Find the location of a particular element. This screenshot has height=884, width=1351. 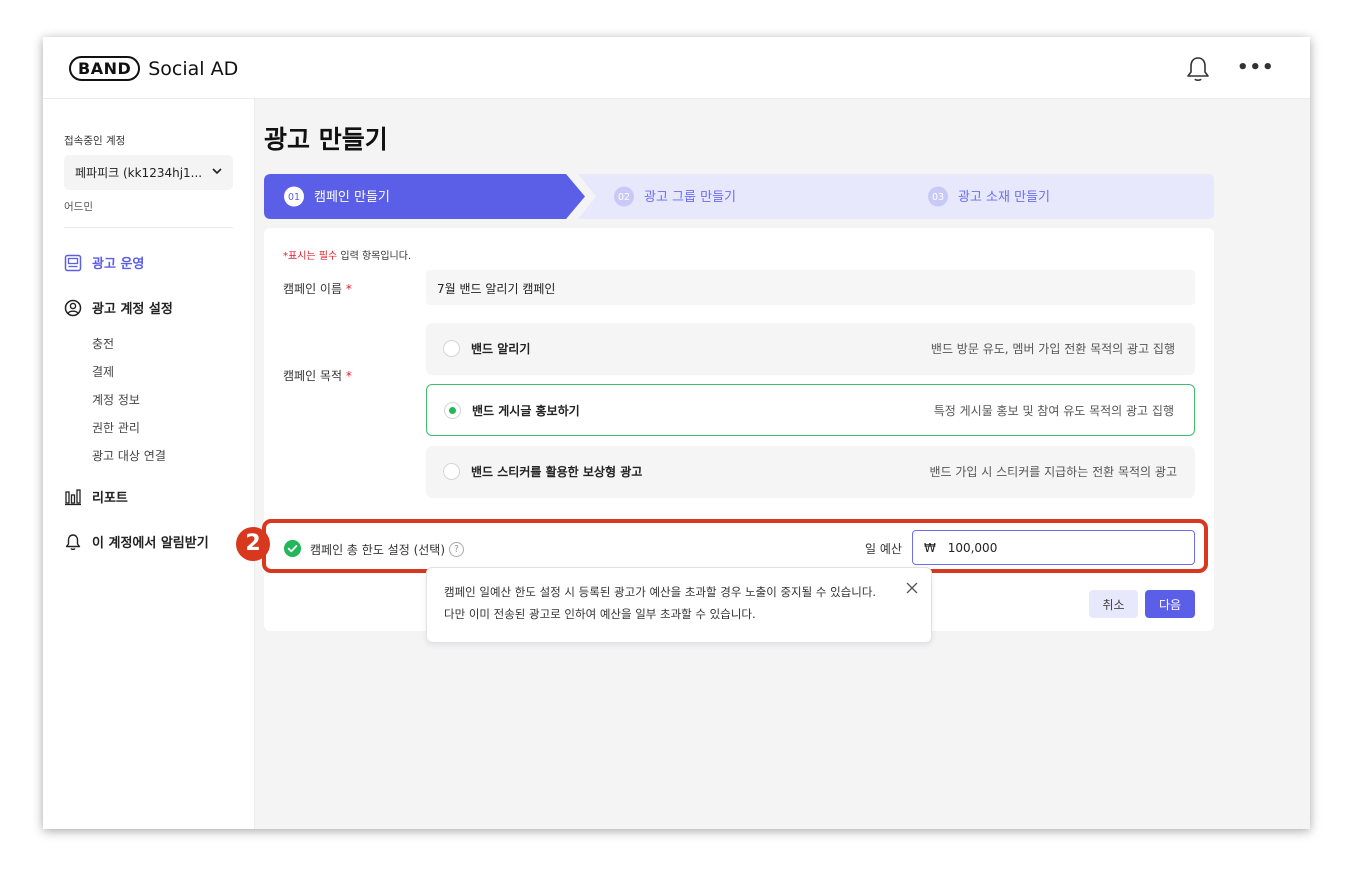

notification-bell-icon is located at coordinates (1198, 69).